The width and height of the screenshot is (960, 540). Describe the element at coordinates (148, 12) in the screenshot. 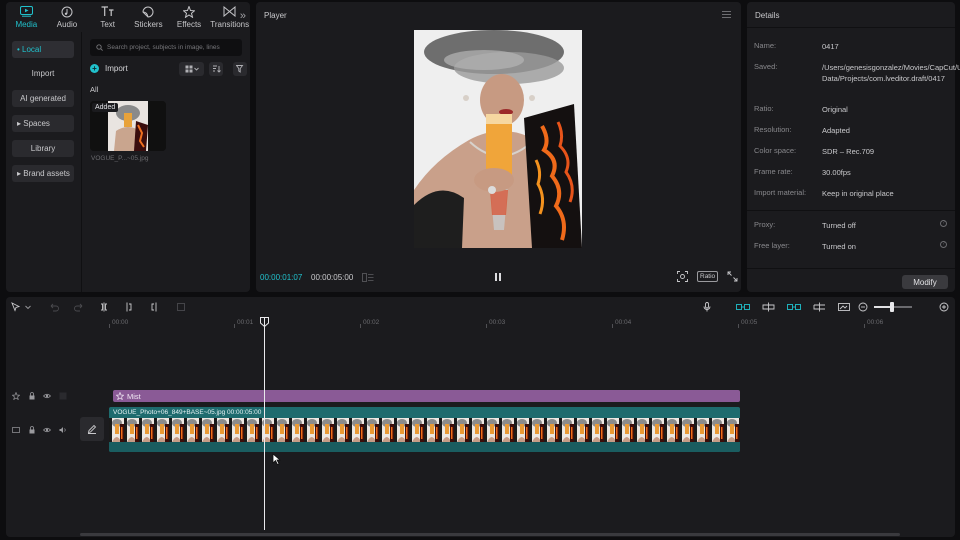

I see `stickers-icon` at that location.